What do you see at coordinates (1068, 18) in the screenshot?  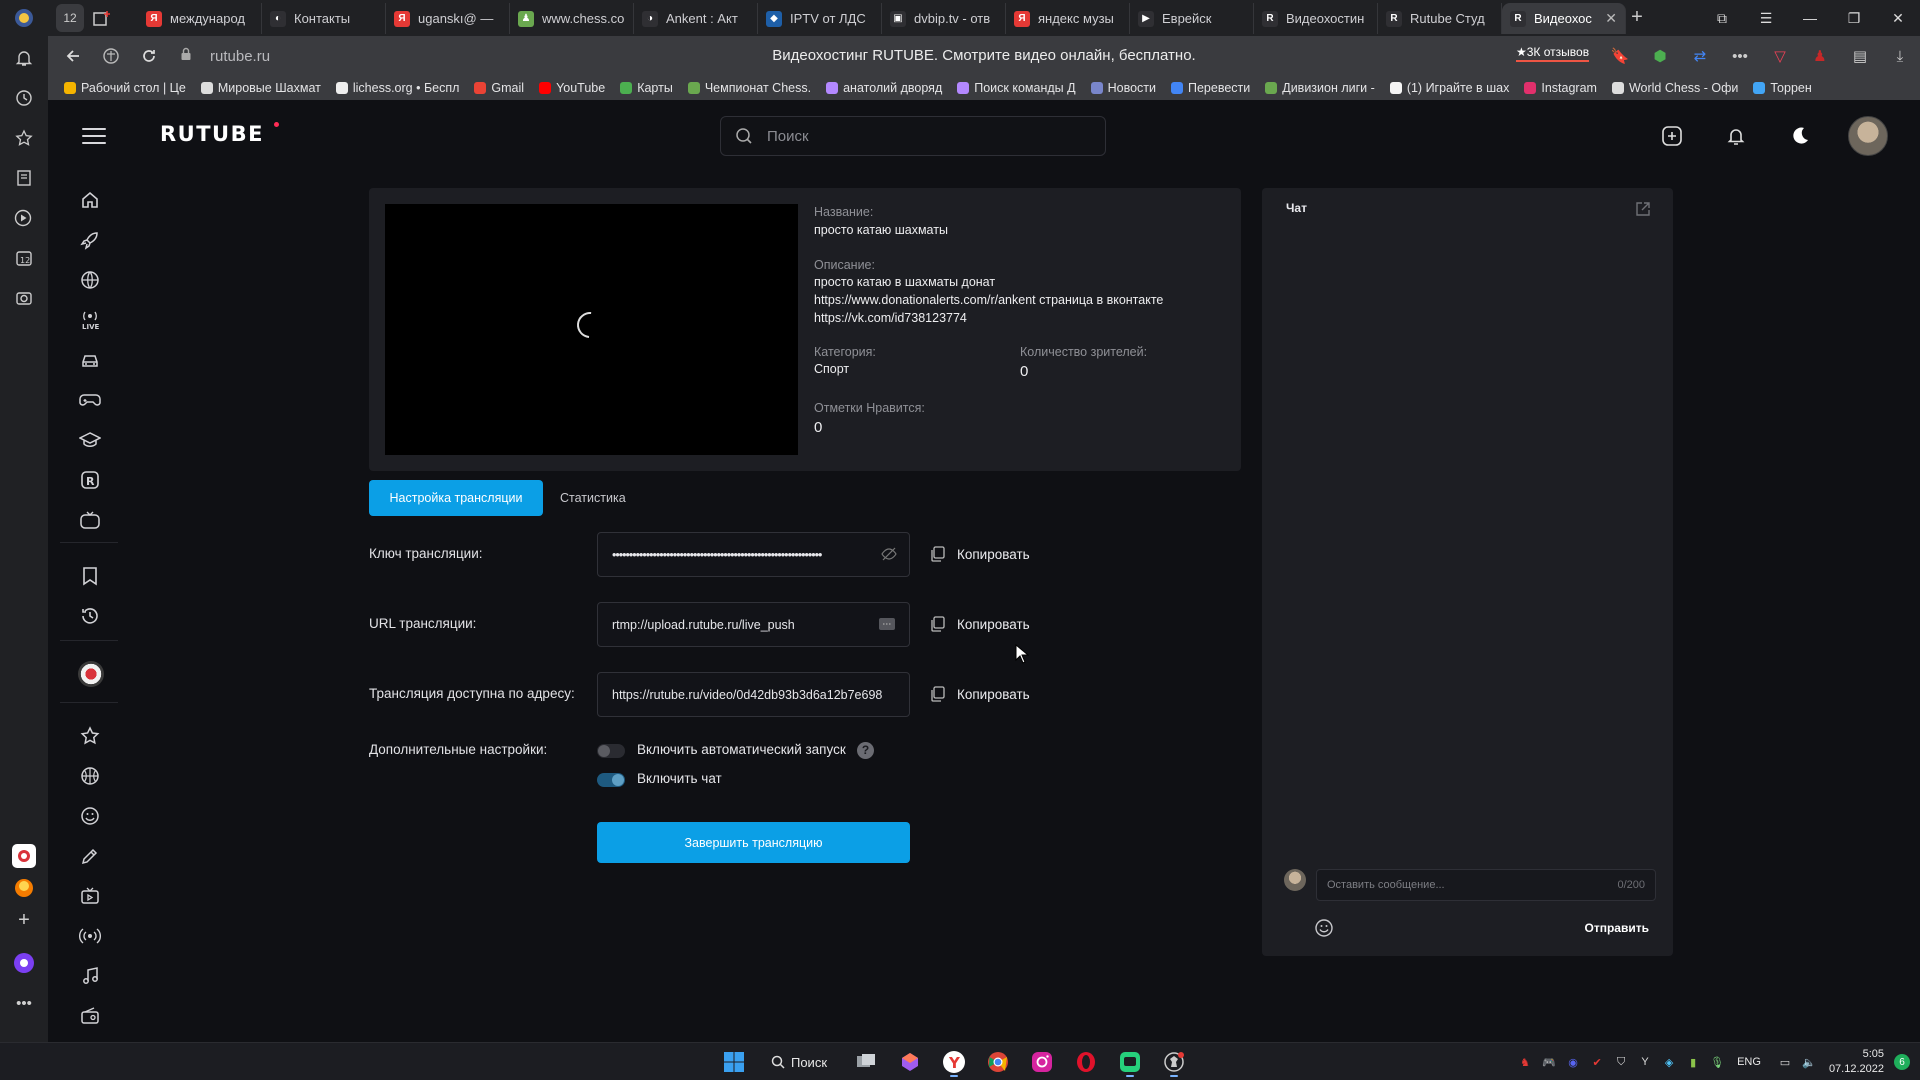 I see `browser-tab: Яяндекс музы` at bounding box center [1068, 18].